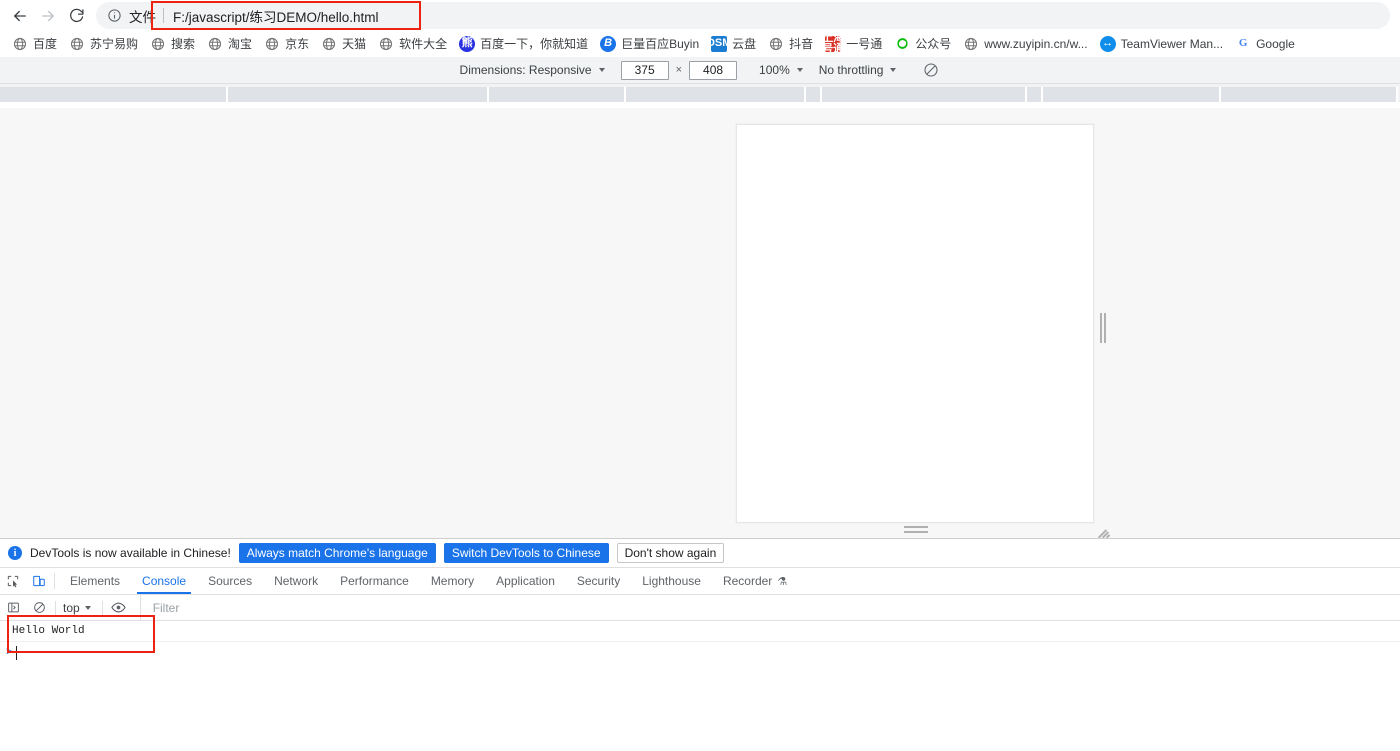 This screenshot has height=751, width=1400. Describe the element at coordinates (916, 529) in the screenshot. I see `viewport-height-resize-handle` at that location.